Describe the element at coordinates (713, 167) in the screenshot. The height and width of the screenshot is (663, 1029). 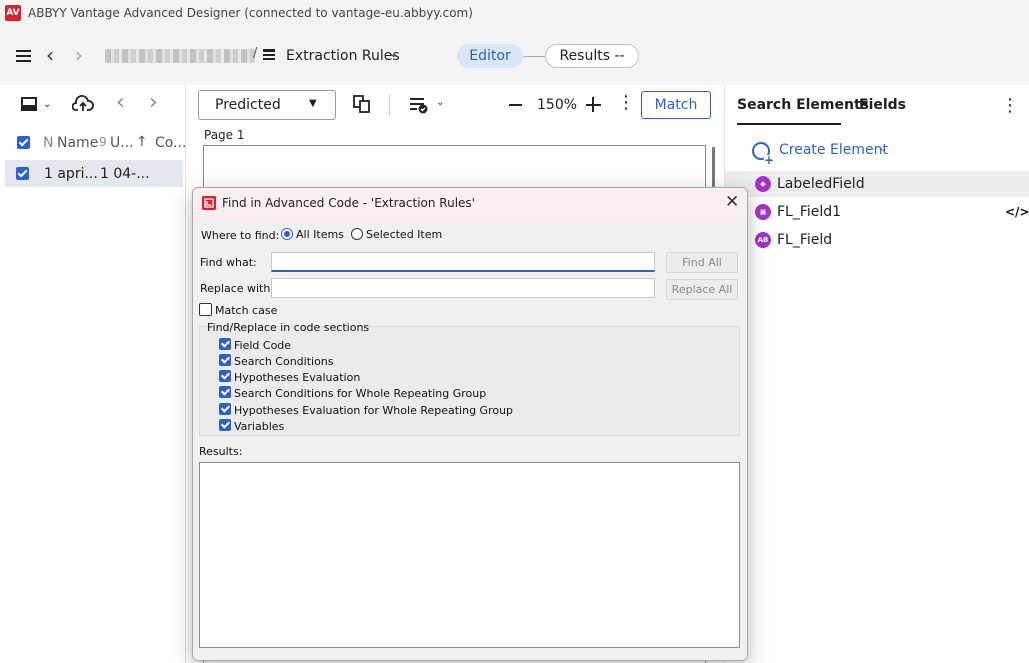
I see `viewer-scrollbar` at that location.